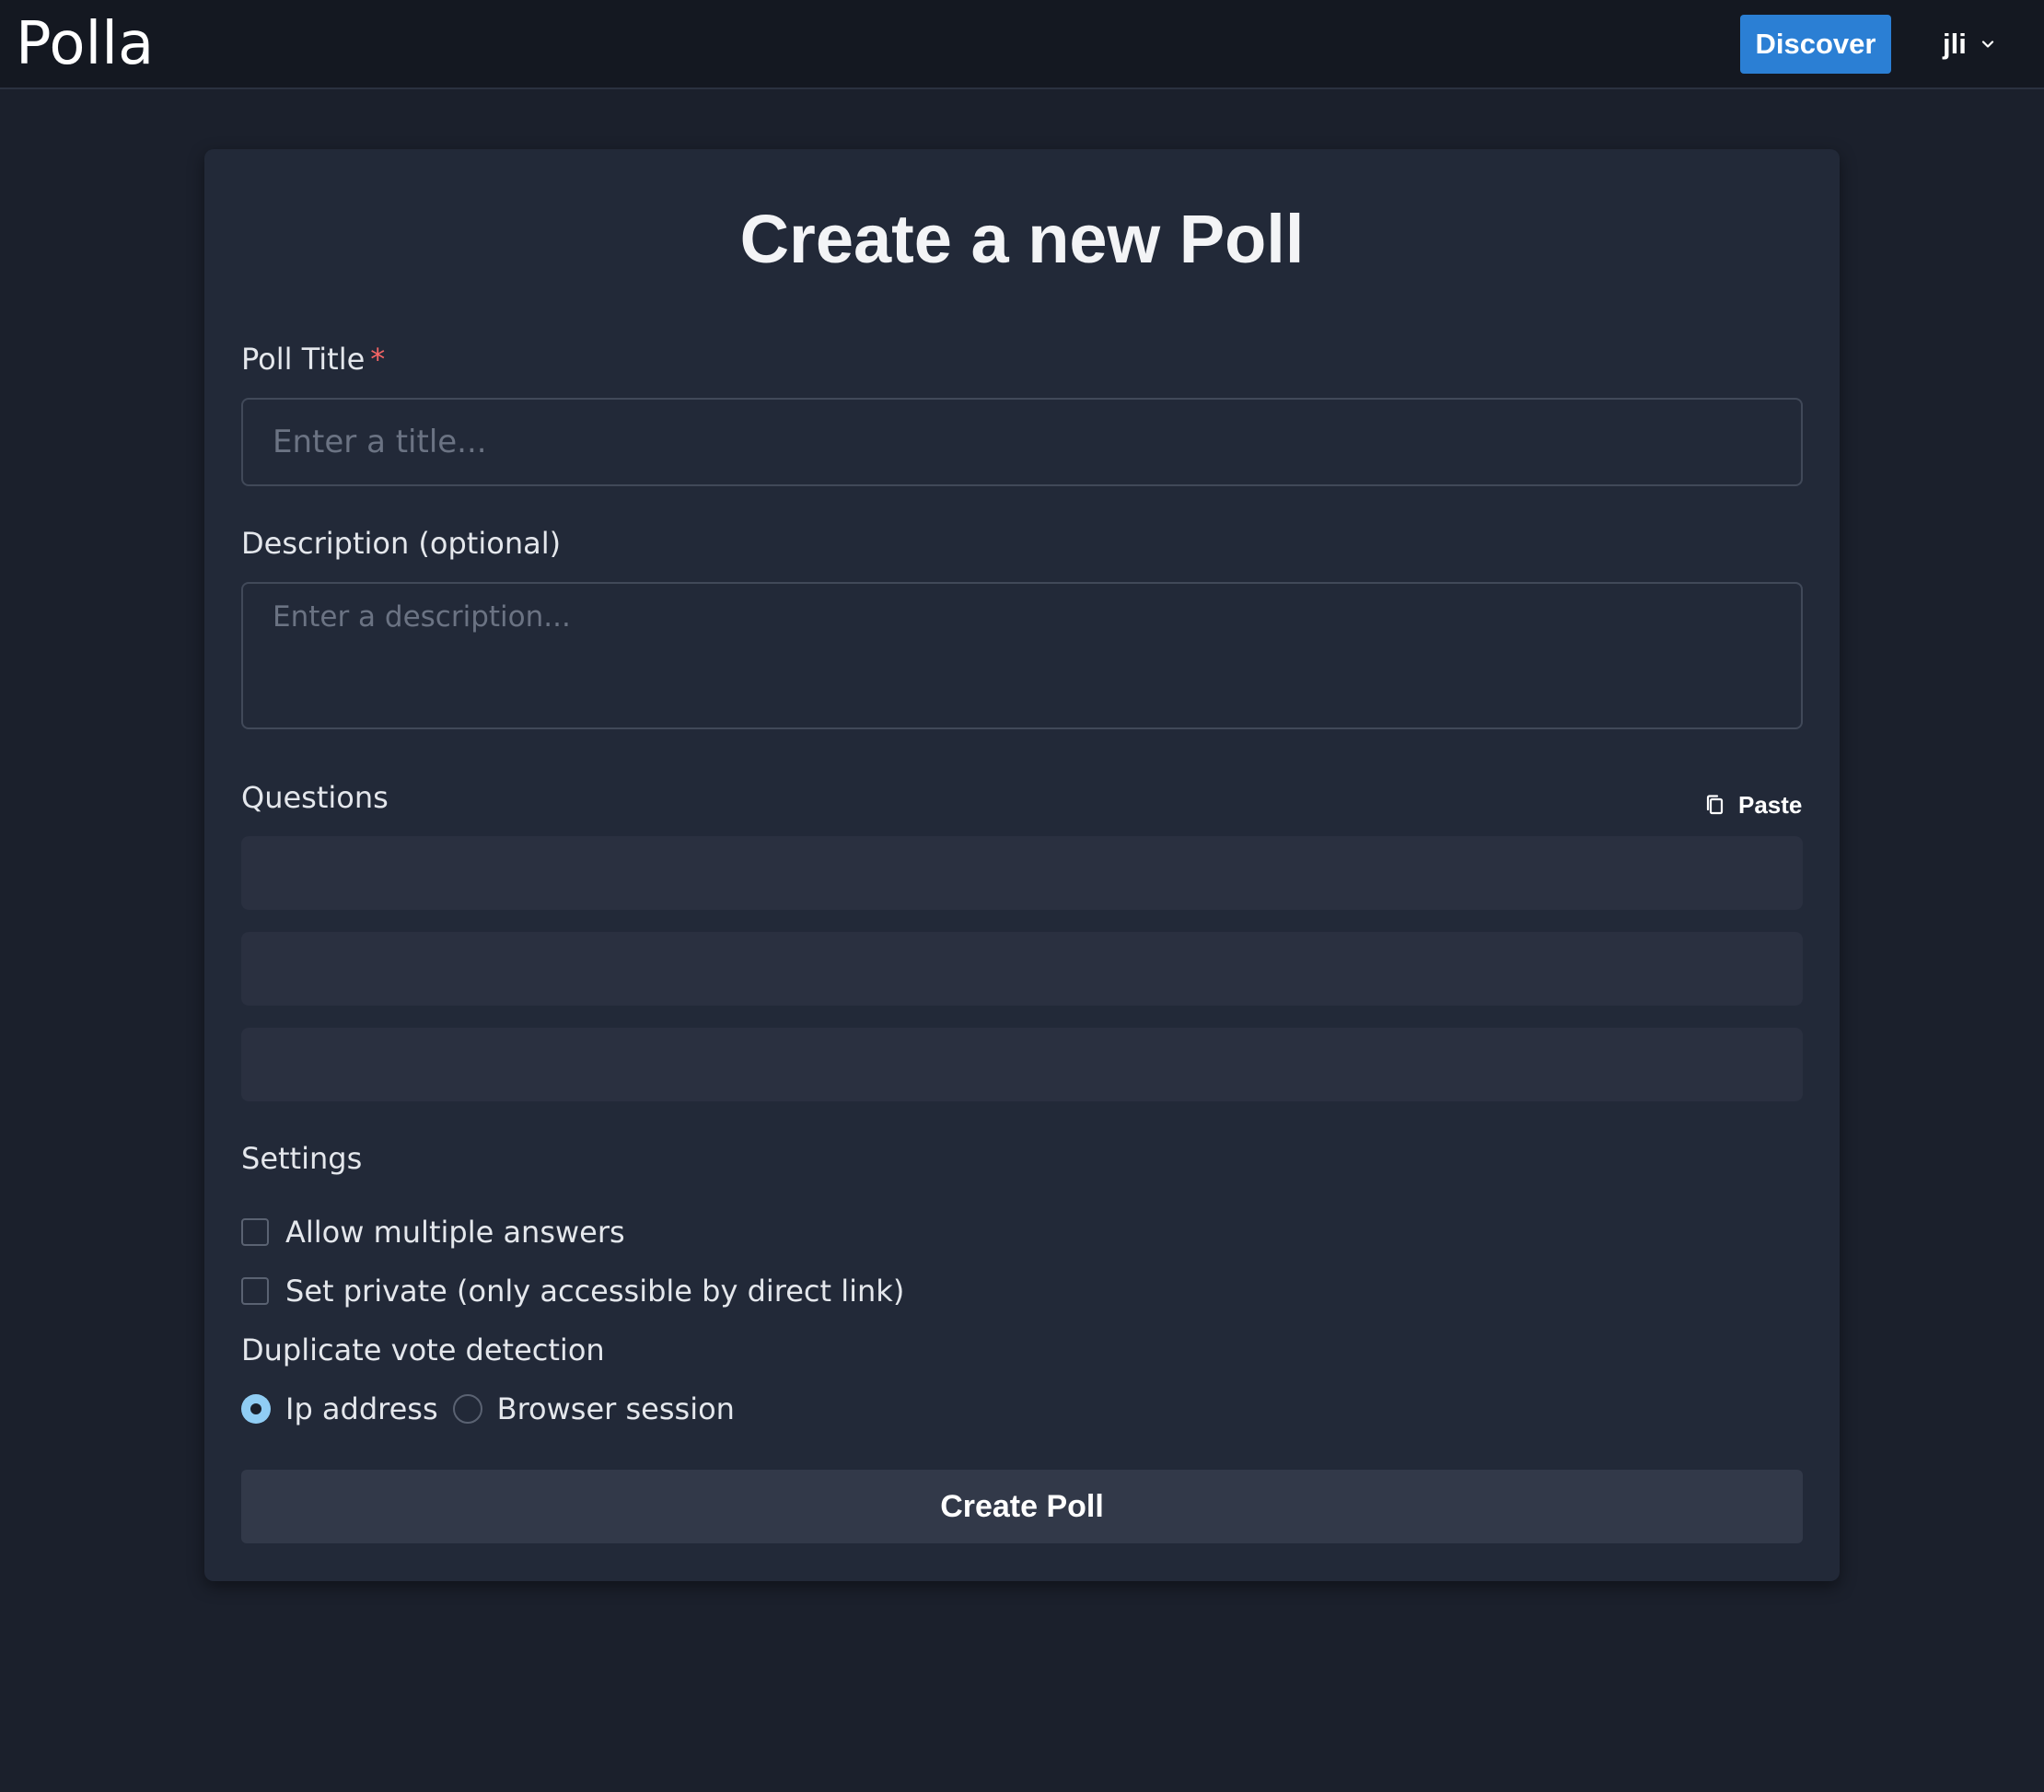 The image size is (2044, 1792). Describe the element at coordinates (467, 1409) in the screenshot. I see `radio-browser-session` at that location.